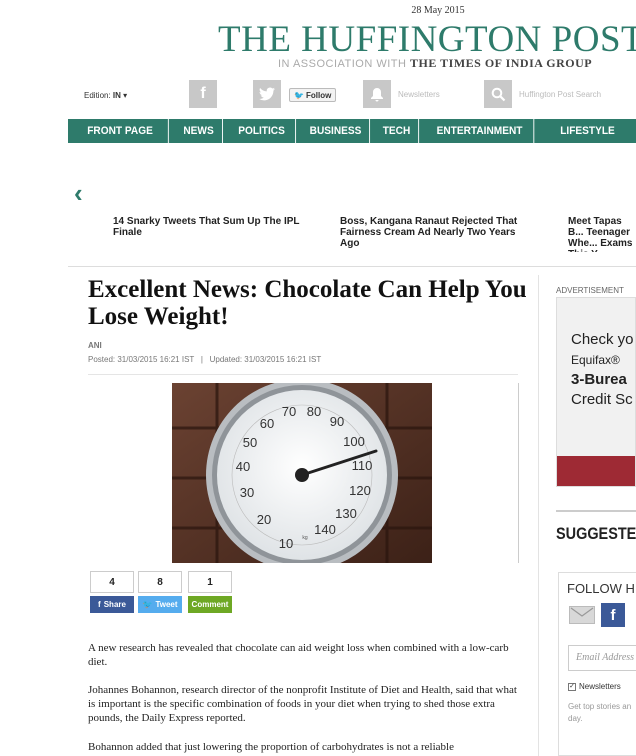 This screenshot has height=756, width=636. What do you see at coordinates (354, 441) in the screenshot?
I see `scale-number: 100` at bounding box center [354, 441].